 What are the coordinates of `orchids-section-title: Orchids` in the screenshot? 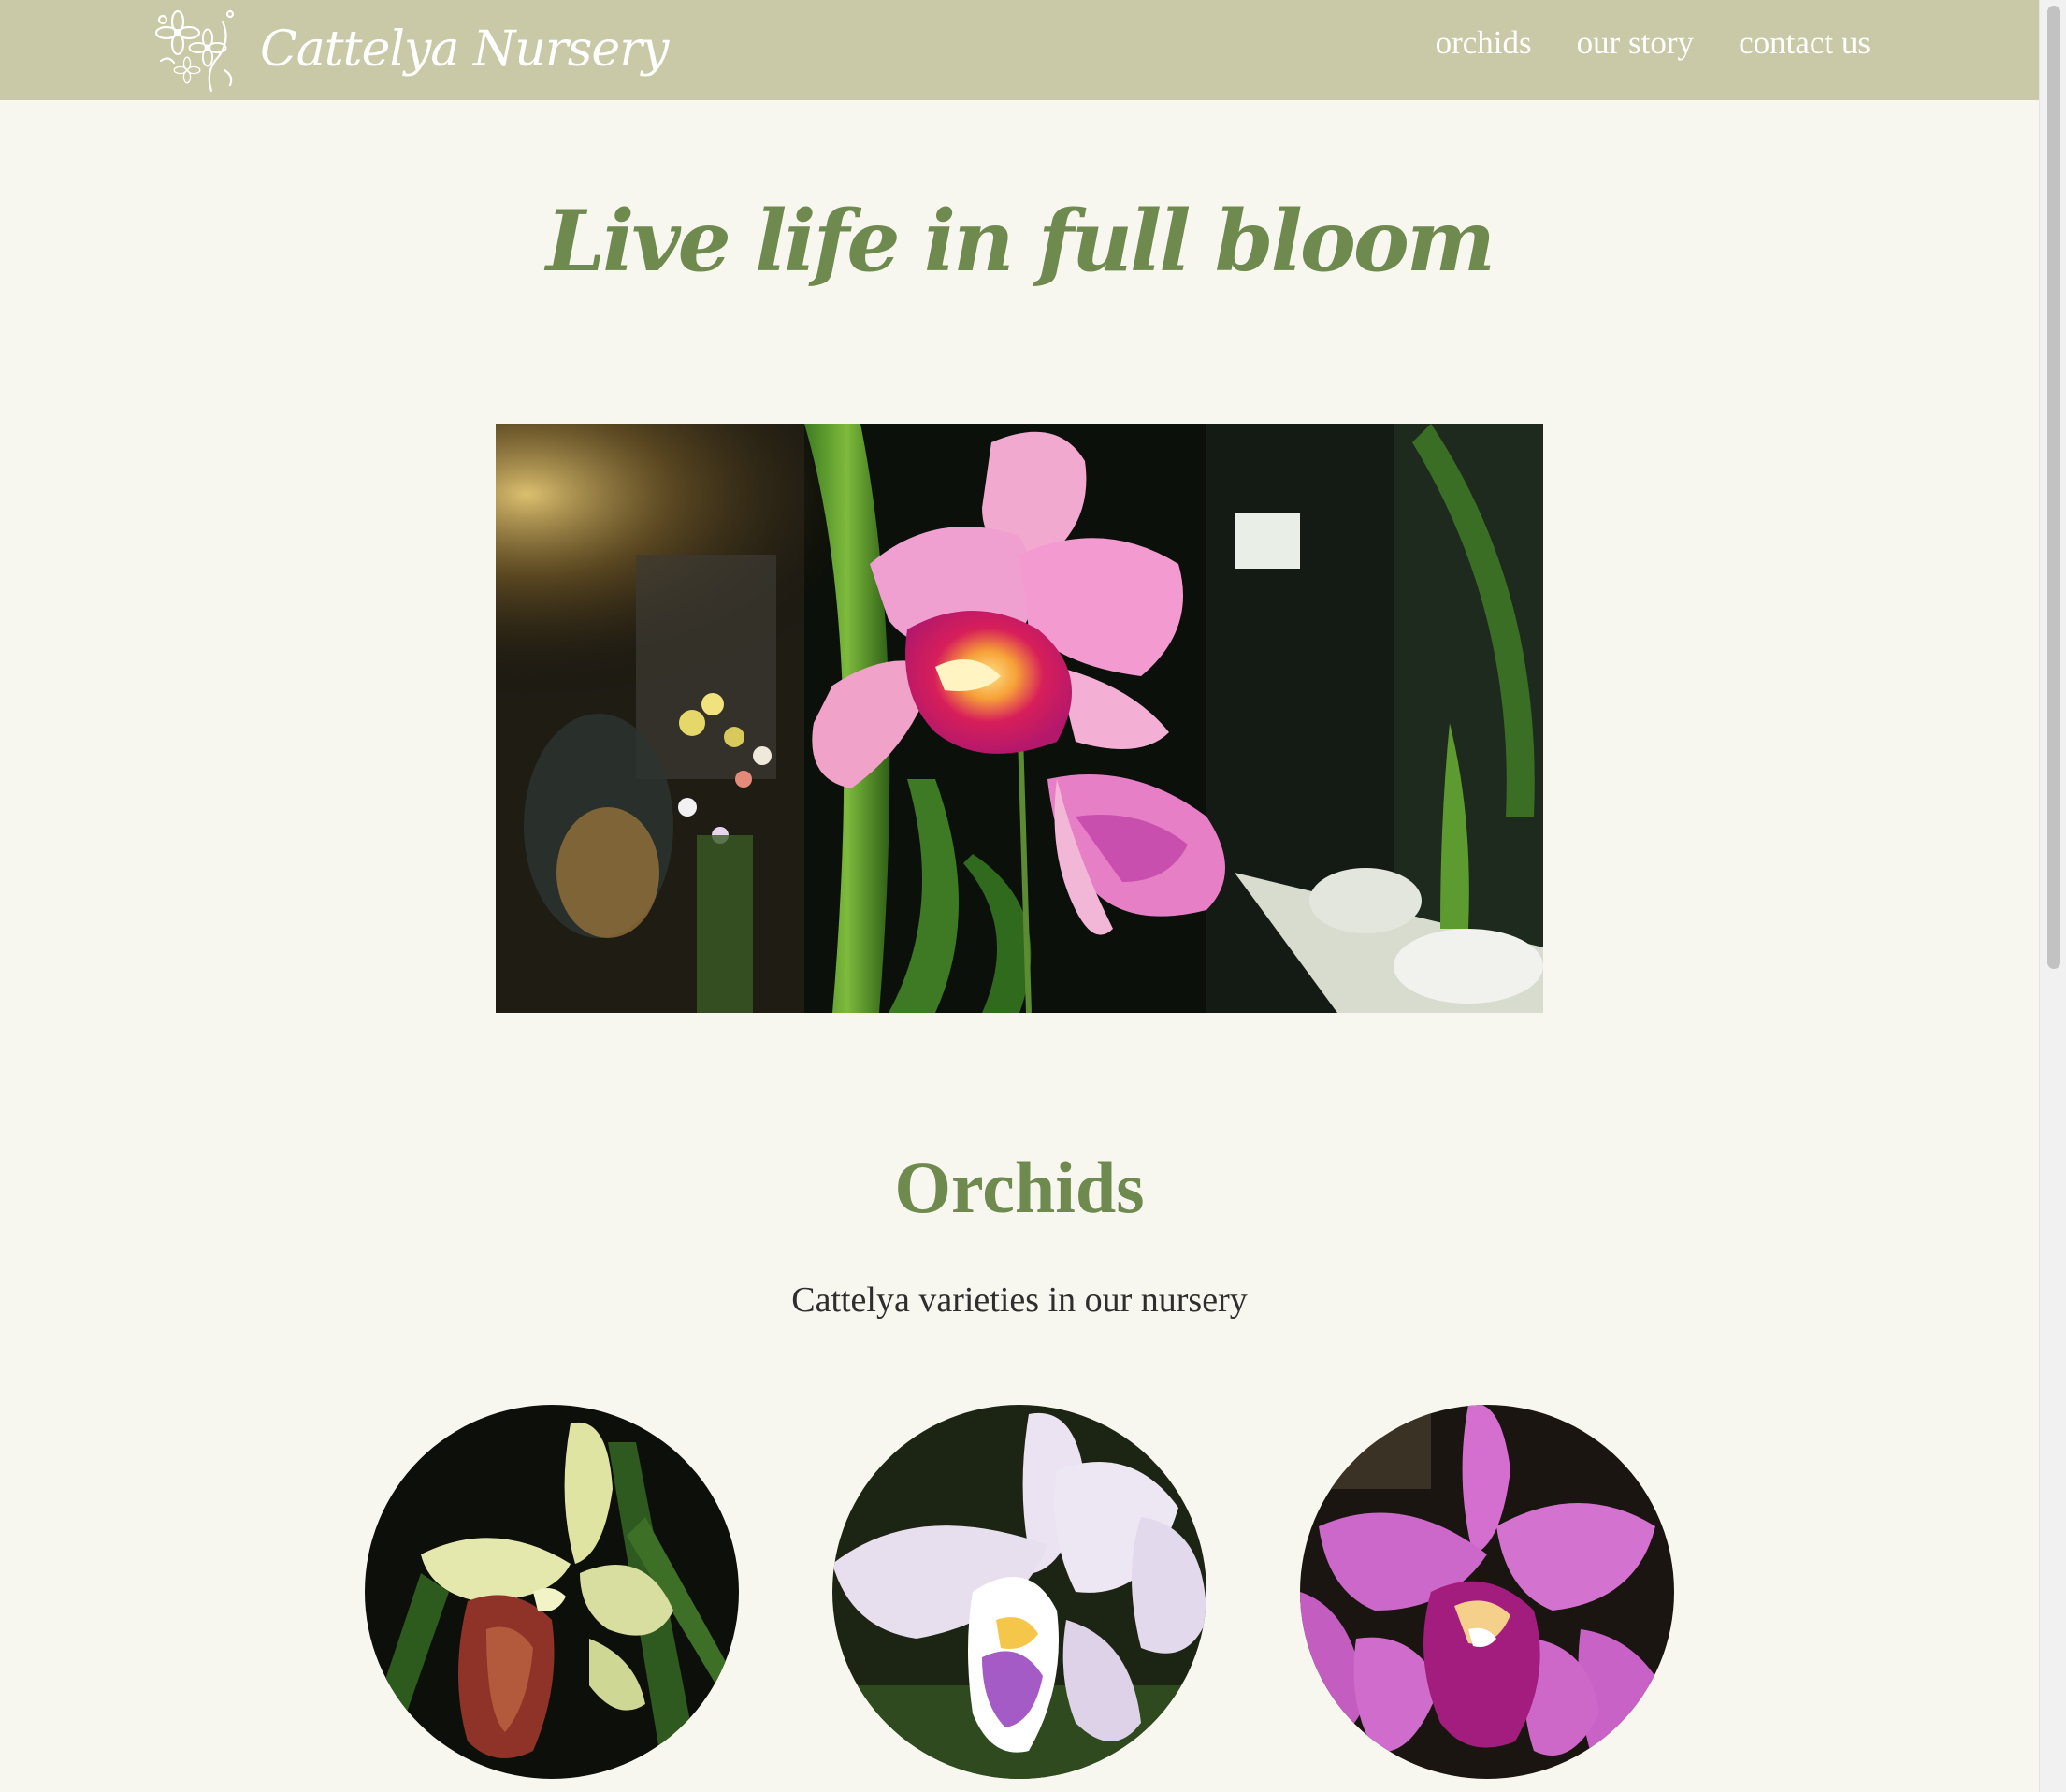 It's located at (1019, 1187).